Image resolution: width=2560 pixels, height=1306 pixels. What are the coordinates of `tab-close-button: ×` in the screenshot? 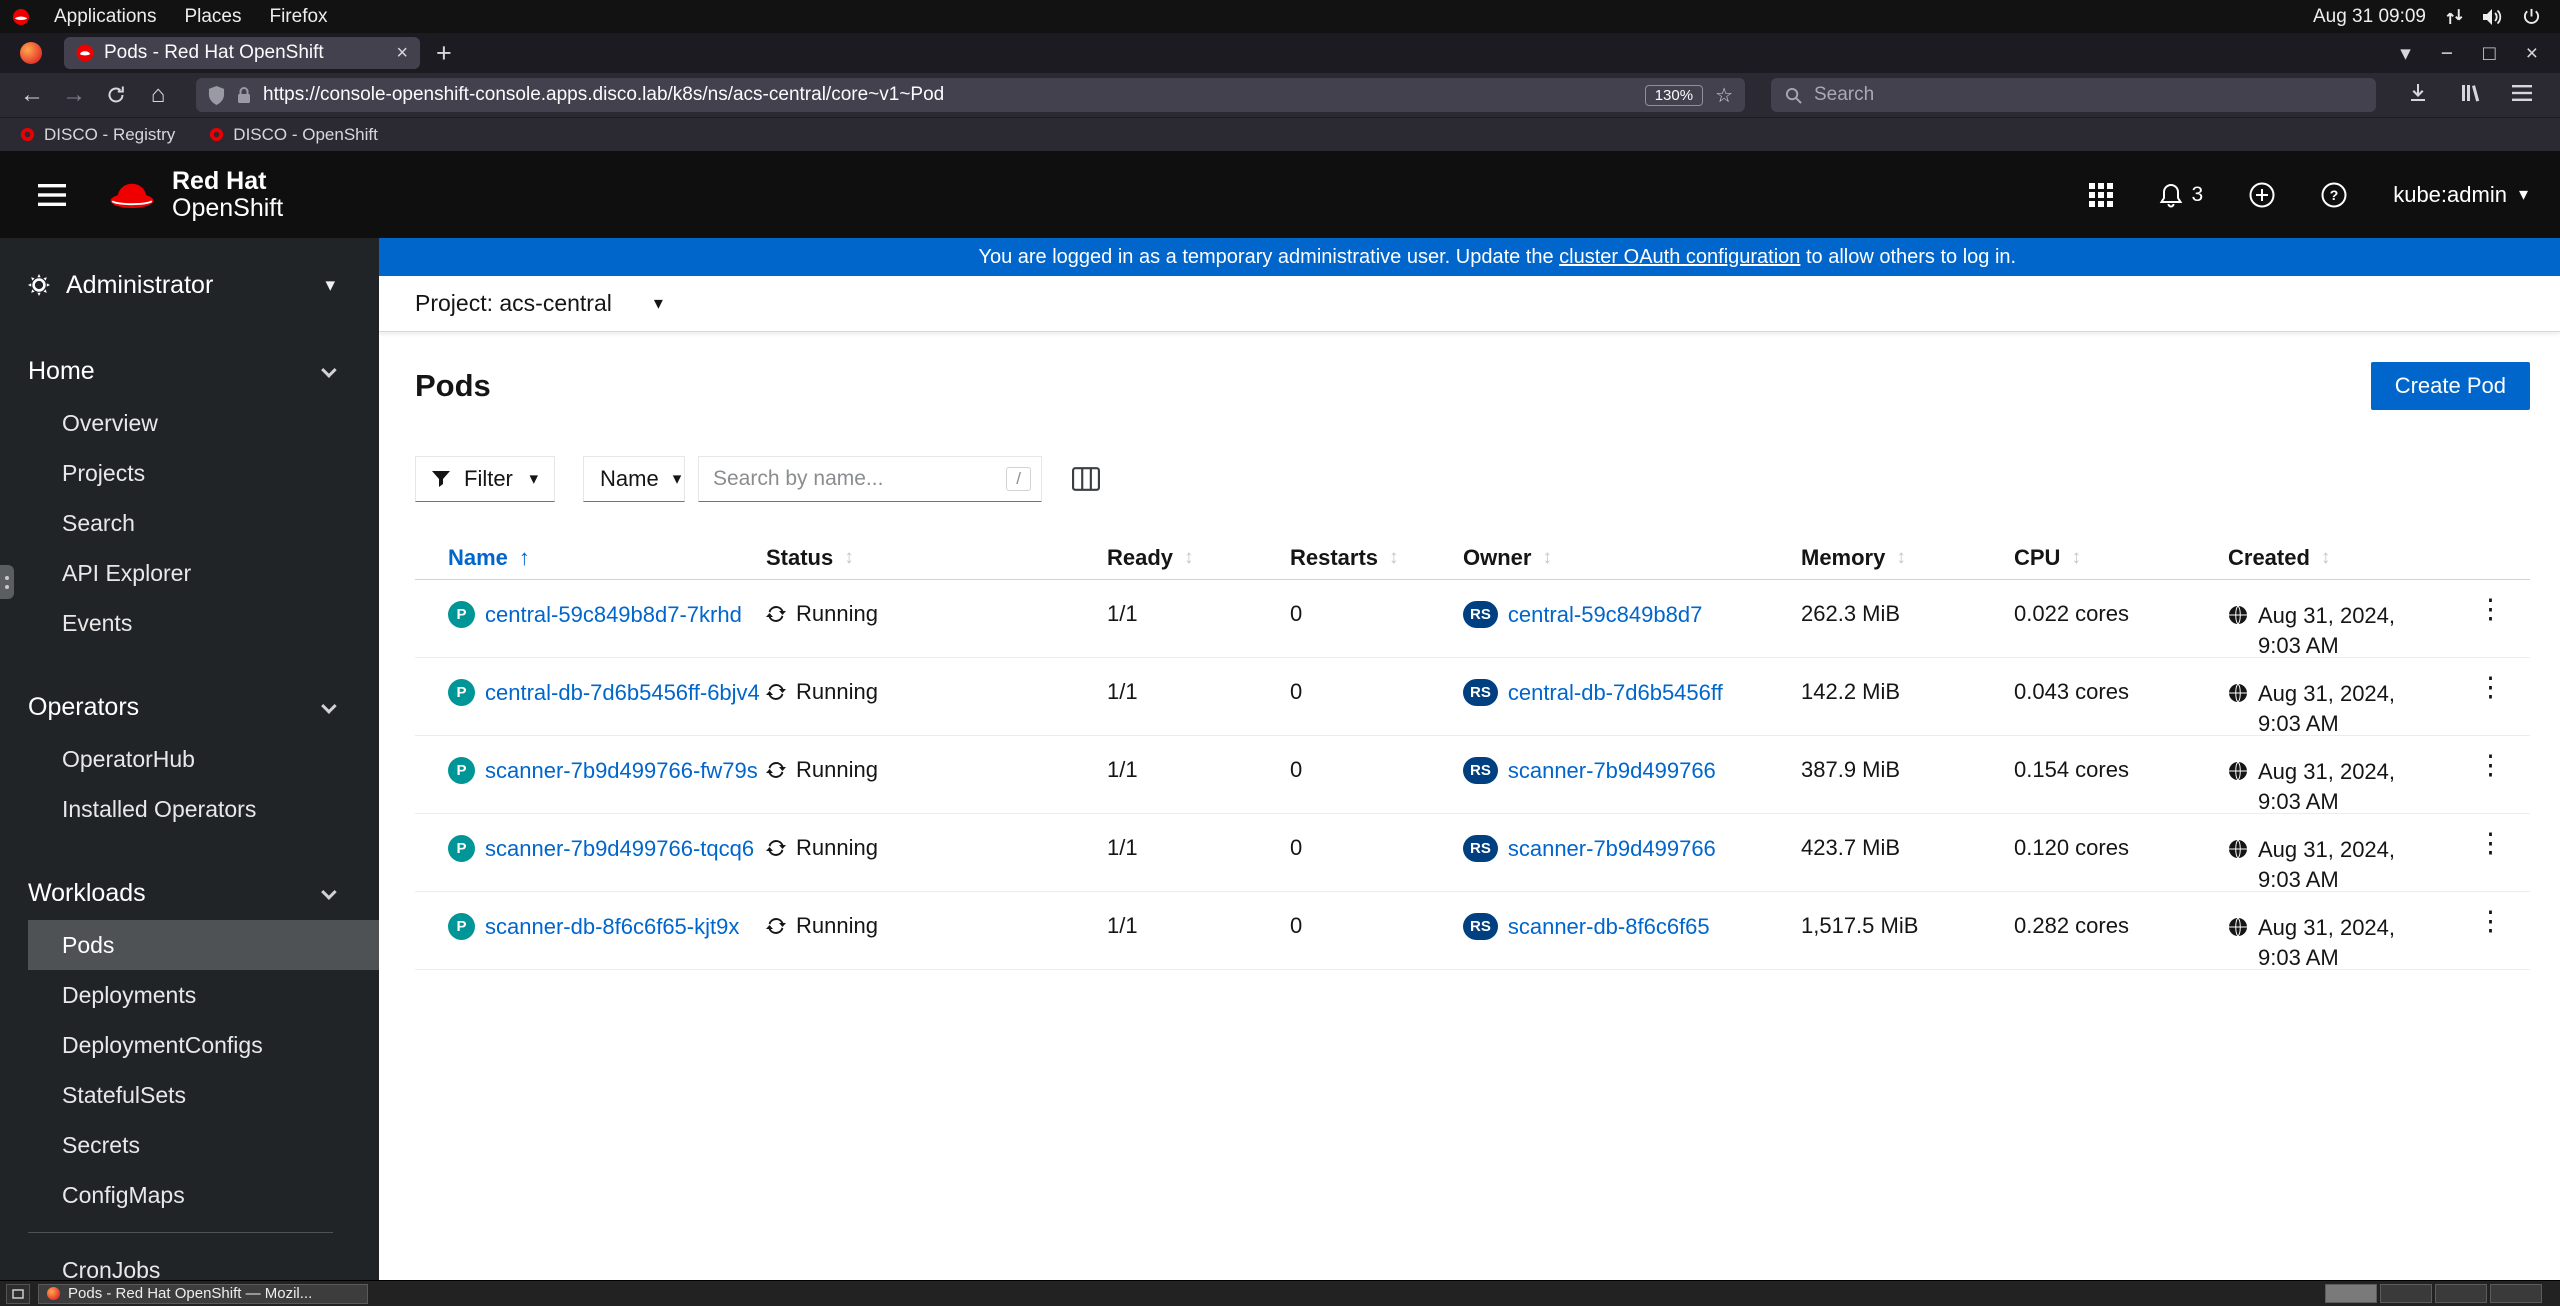 It's located at (402, 53).